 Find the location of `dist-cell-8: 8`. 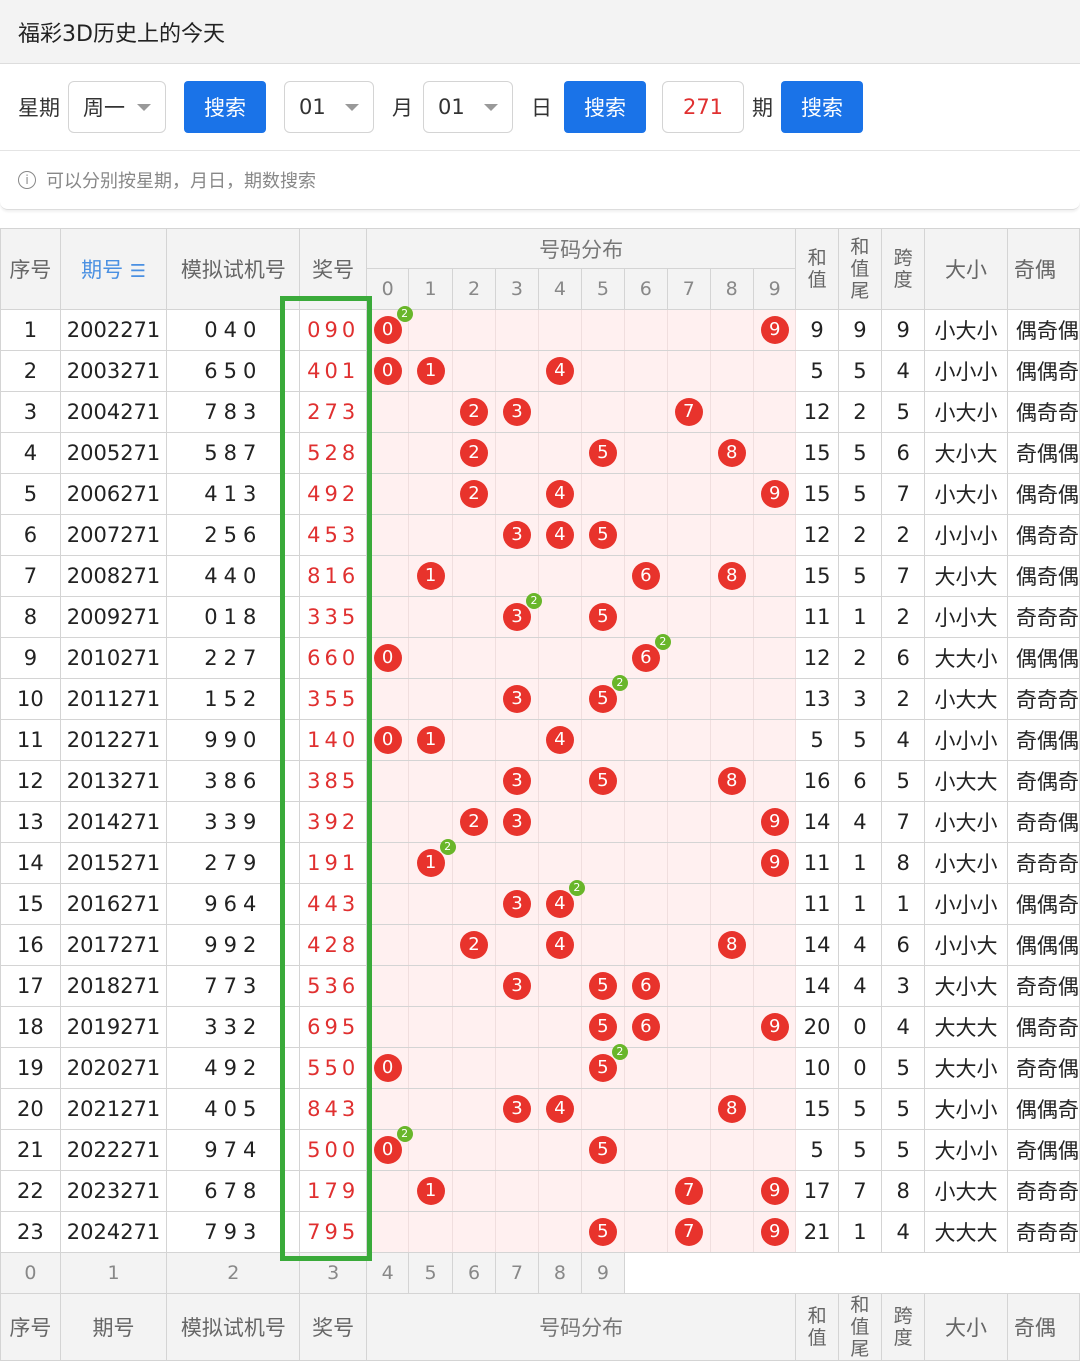

dist-cell-8: 8 is located at coordinates (731, 945).